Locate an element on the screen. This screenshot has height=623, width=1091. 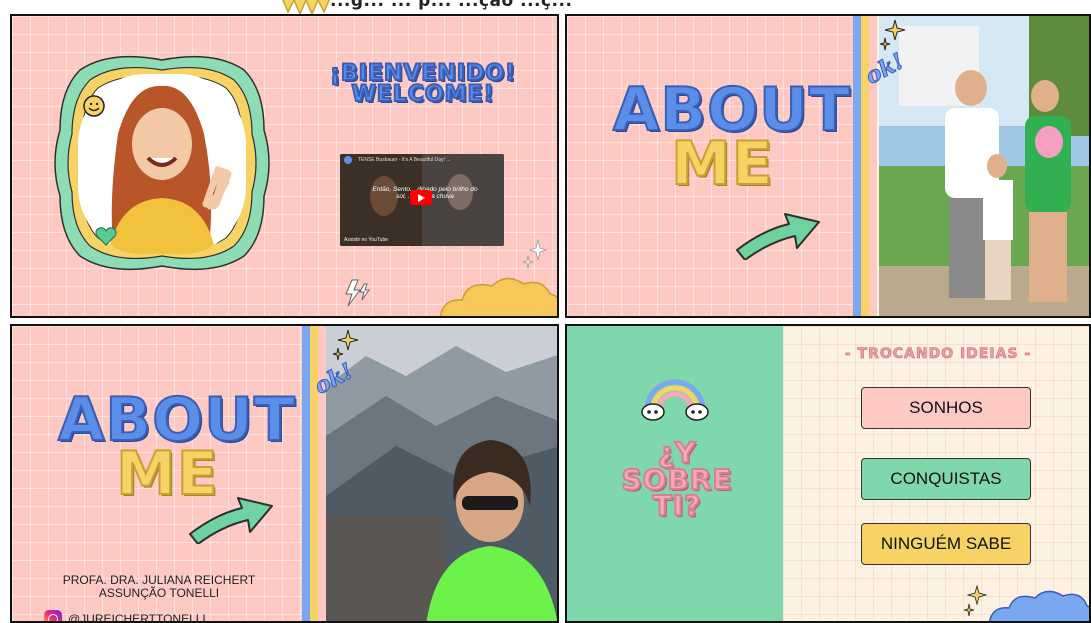
instagram-text: @JUREICHERTTONELLI is located at coordinates (137, 616).